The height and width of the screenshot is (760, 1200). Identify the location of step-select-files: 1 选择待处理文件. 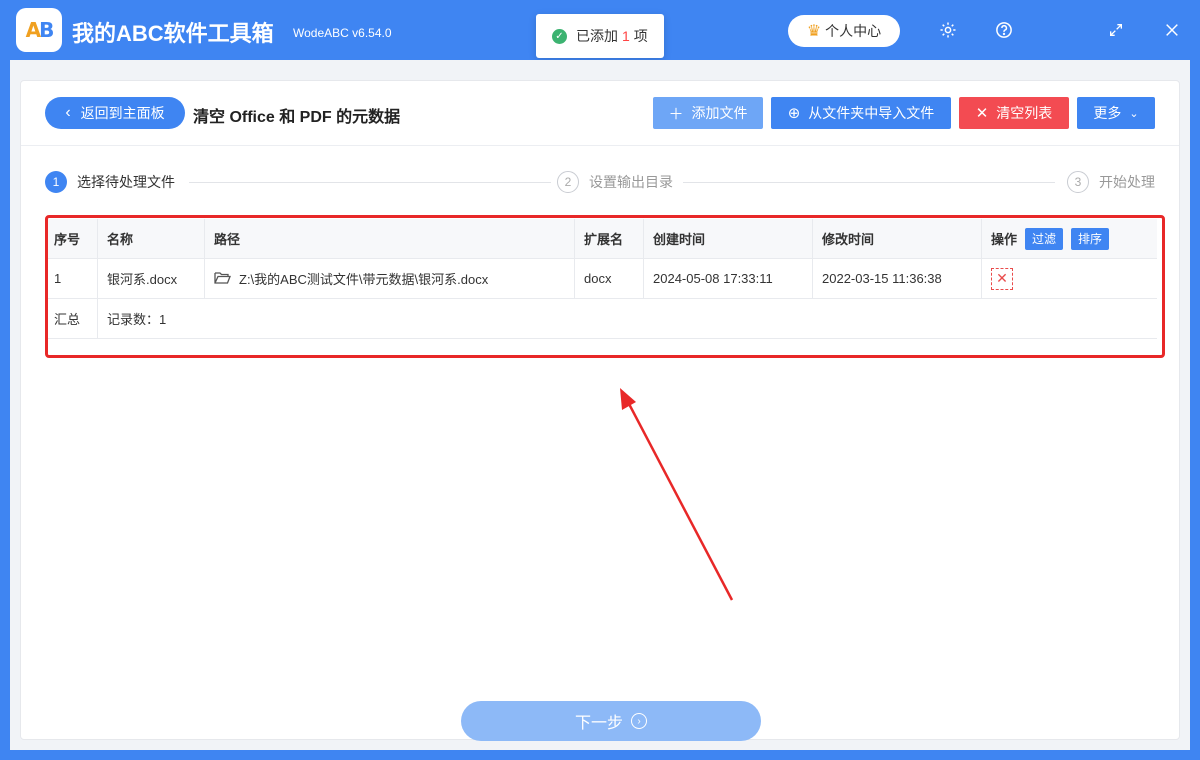
(110, 182).